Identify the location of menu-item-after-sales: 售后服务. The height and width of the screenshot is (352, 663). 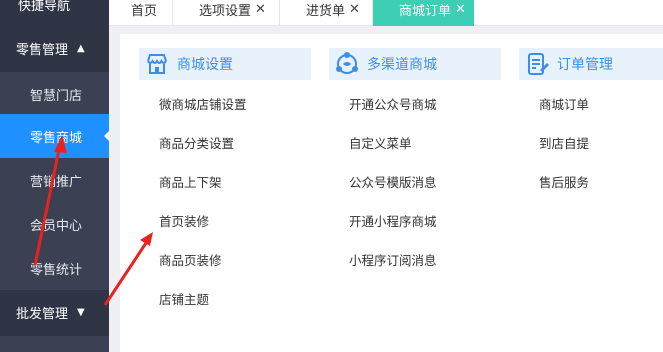
(601, 181).